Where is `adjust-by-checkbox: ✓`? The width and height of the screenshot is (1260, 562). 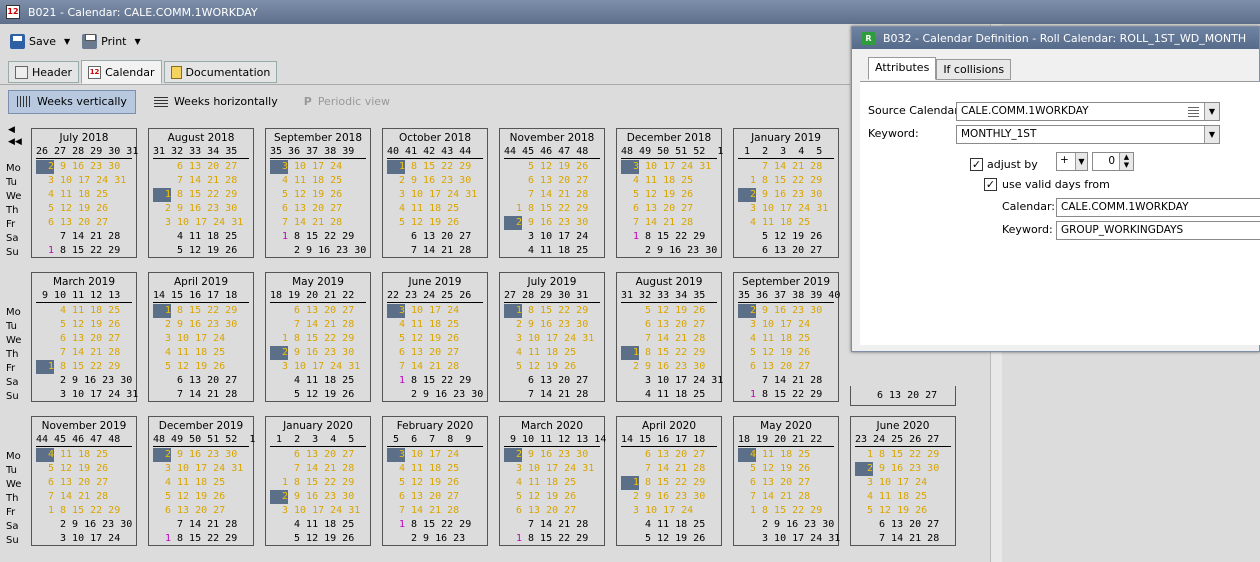
adjust-by-checkbox: ✓ is located at coordinates (976, 164).